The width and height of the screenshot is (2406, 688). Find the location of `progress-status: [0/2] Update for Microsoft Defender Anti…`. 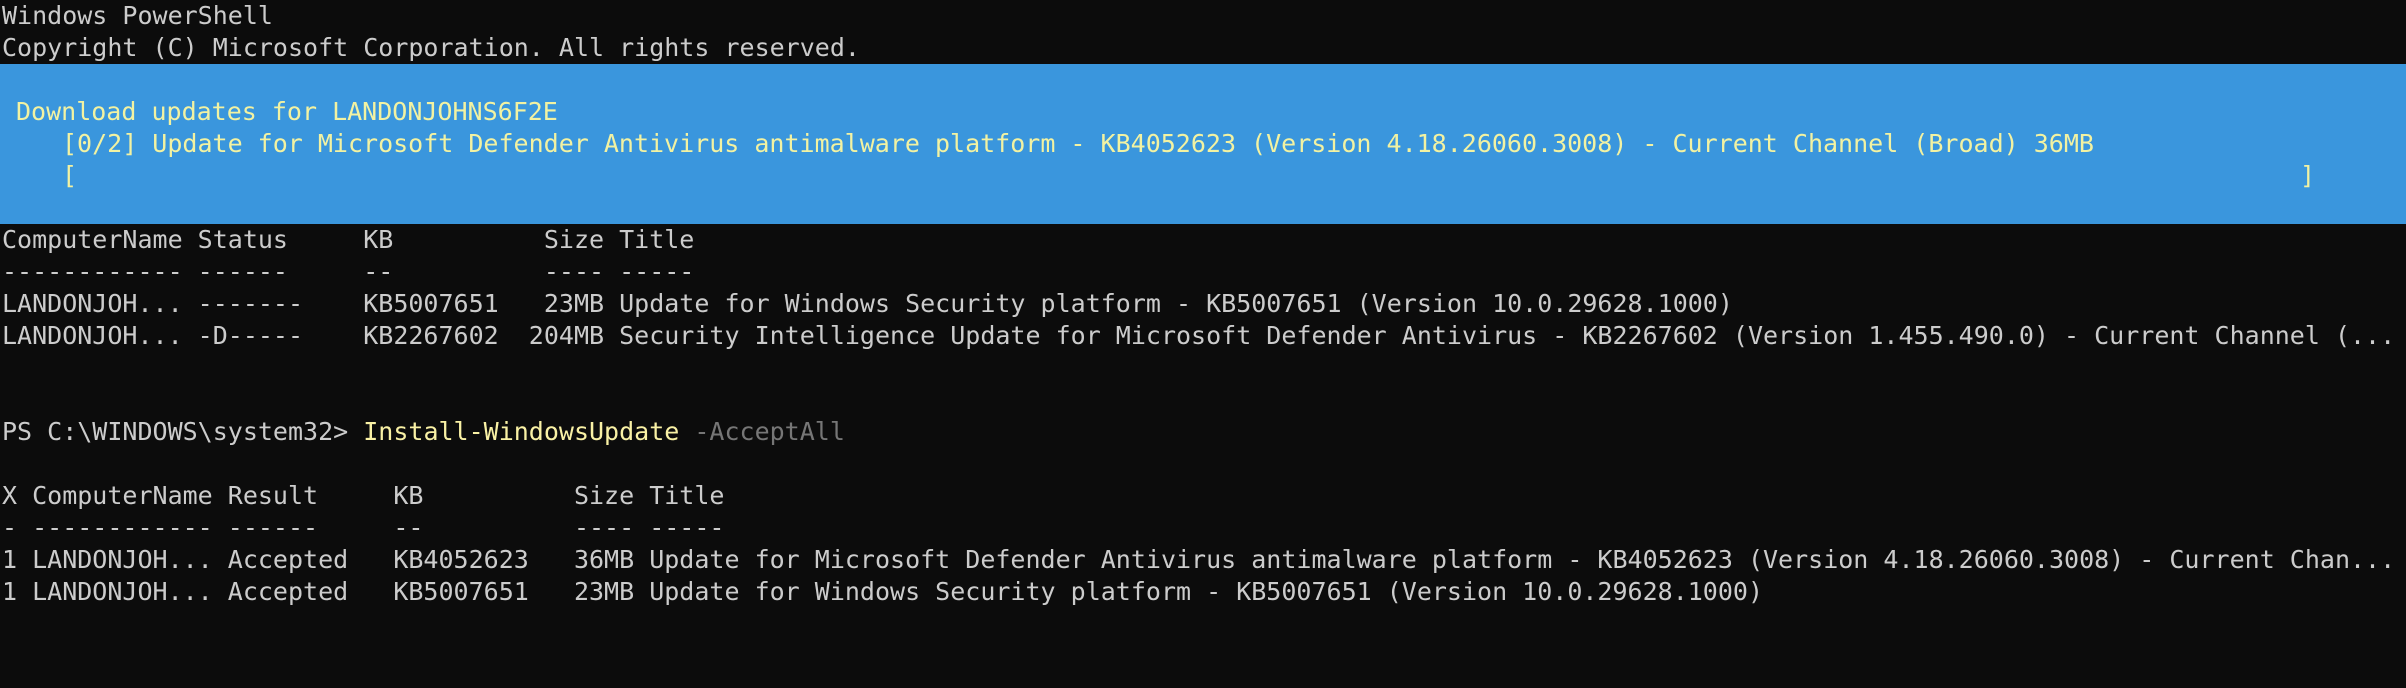

progress-status: [0/2] Update for Microsoft Defender Anti… is located at coordinates (1078, 143).